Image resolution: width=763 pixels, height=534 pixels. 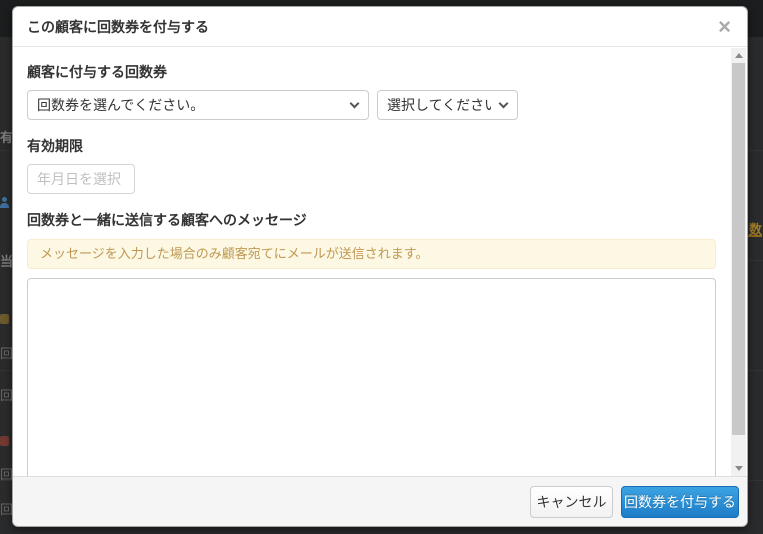 I want to click on ticket-select: 回数券を選んでください。, so click(x=198, y=105).